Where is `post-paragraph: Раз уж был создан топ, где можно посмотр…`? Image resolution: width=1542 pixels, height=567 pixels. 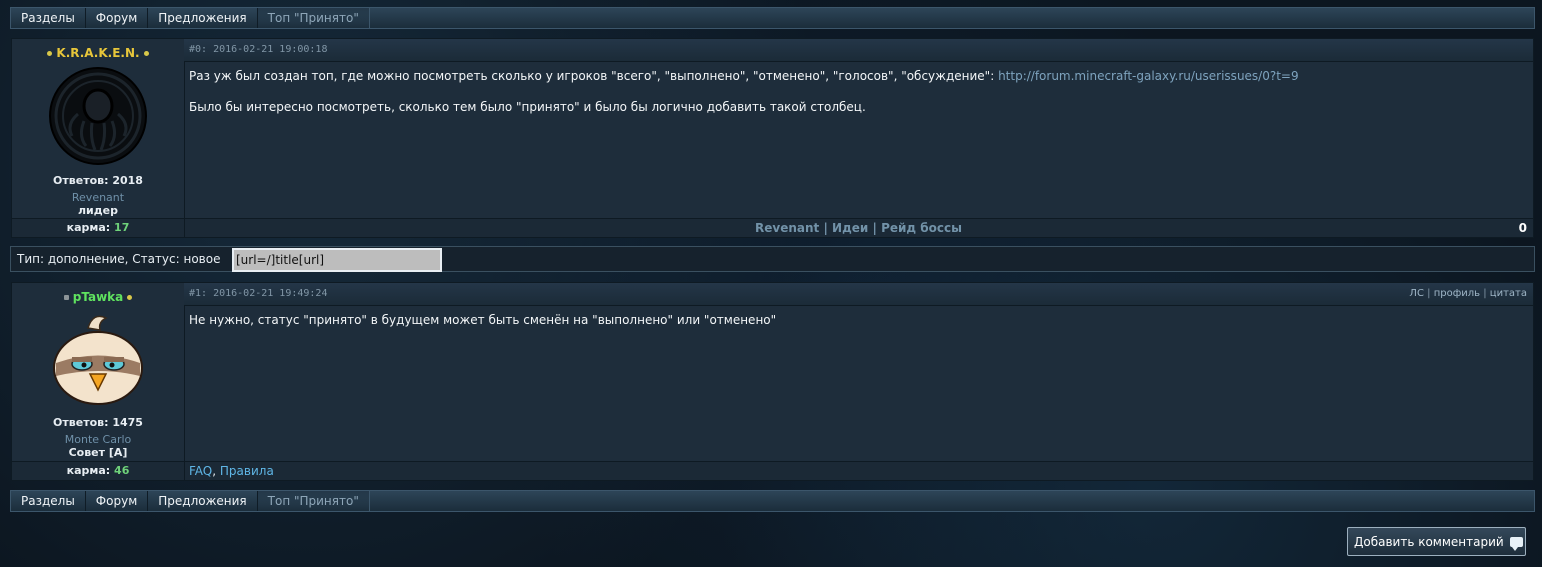
post-paragraph: Раз уж был создан топ, где можно посмотр… is located at coordinates (858, 76).